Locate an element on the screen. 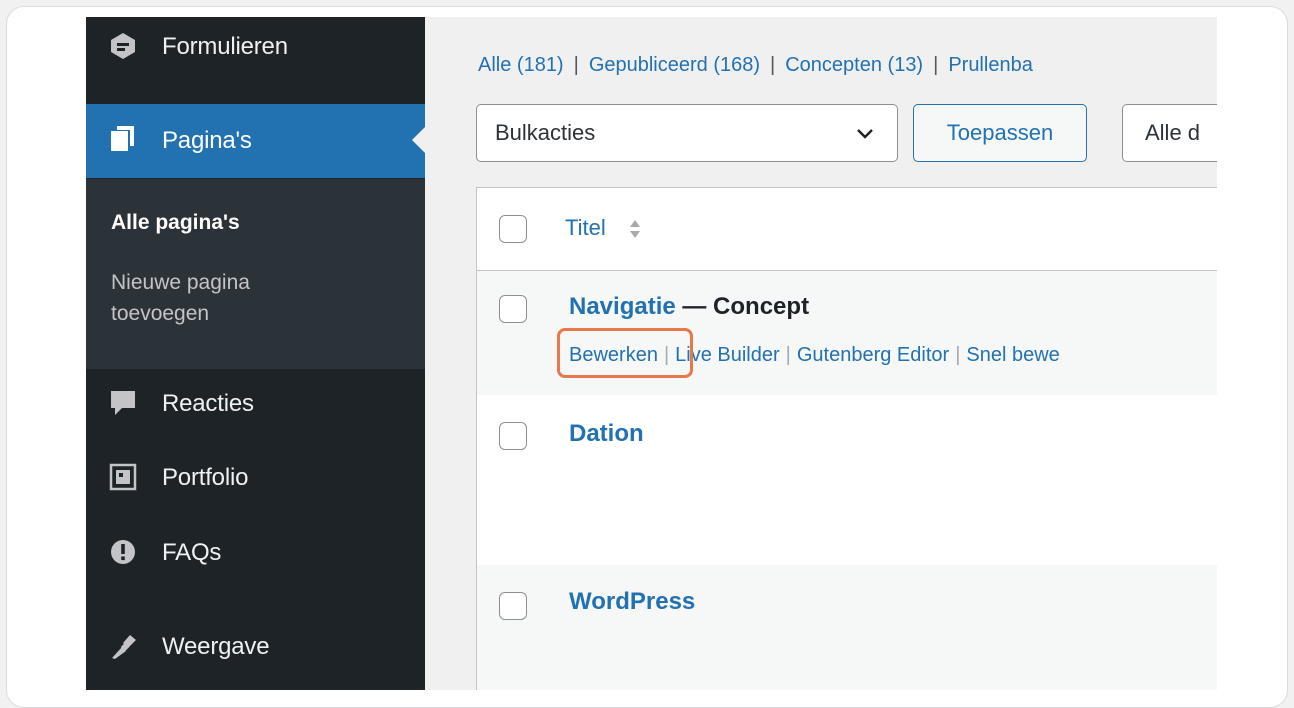  submenu-item-new-page: Nieuwe pagina toevoegen is located at coordinates (180, 298).